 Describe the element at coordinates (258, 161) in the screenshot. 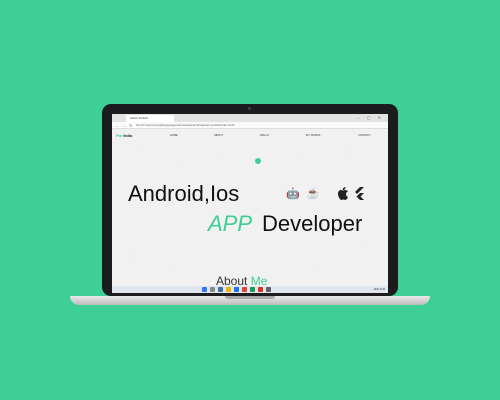

I see `accent-dot` at that location.